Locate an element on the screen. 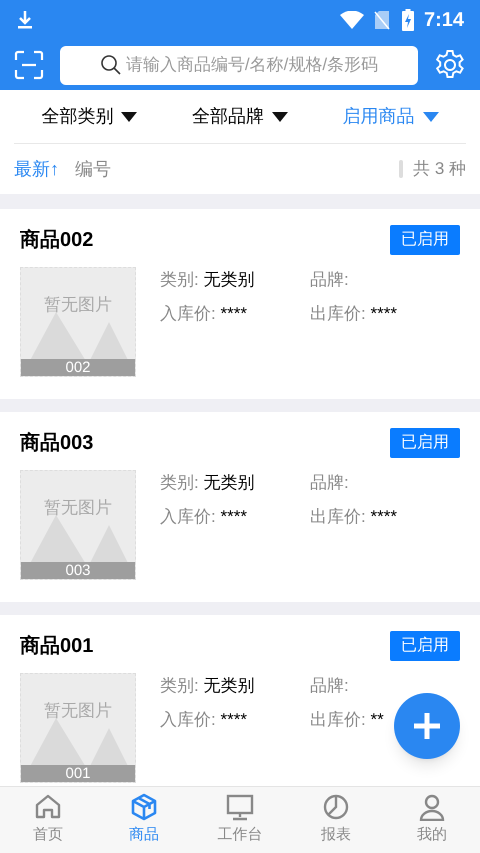 The image size is (480, 853). nav-tab: 首页 is located at coordinates (48, 820).